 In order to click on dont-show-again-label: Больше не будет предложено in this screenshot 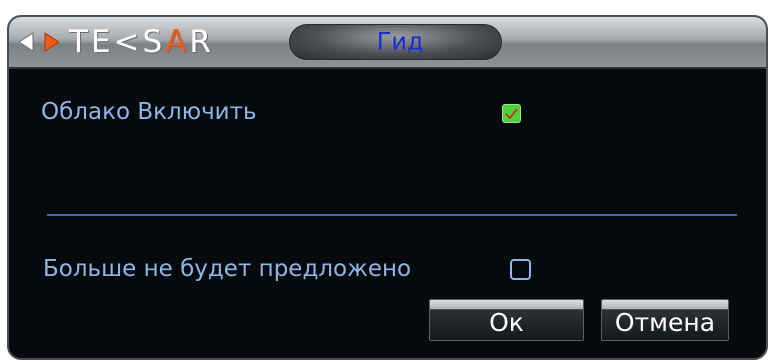, I will do `click(227, 269)`.